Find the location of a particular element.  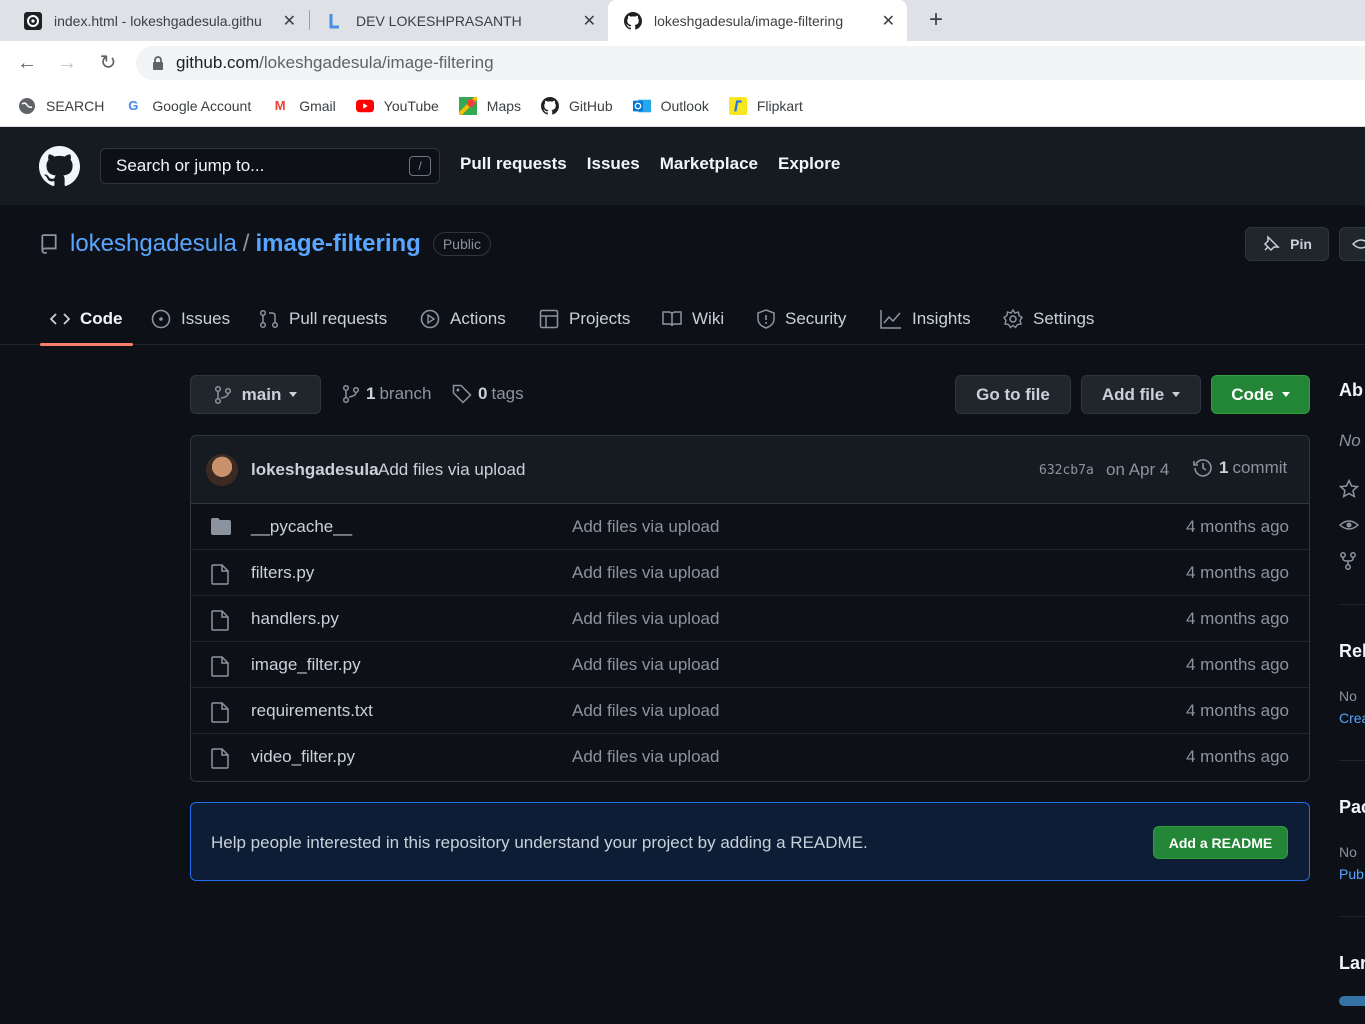

publish-package-link: Pub is located at coordinates (1351, 874).